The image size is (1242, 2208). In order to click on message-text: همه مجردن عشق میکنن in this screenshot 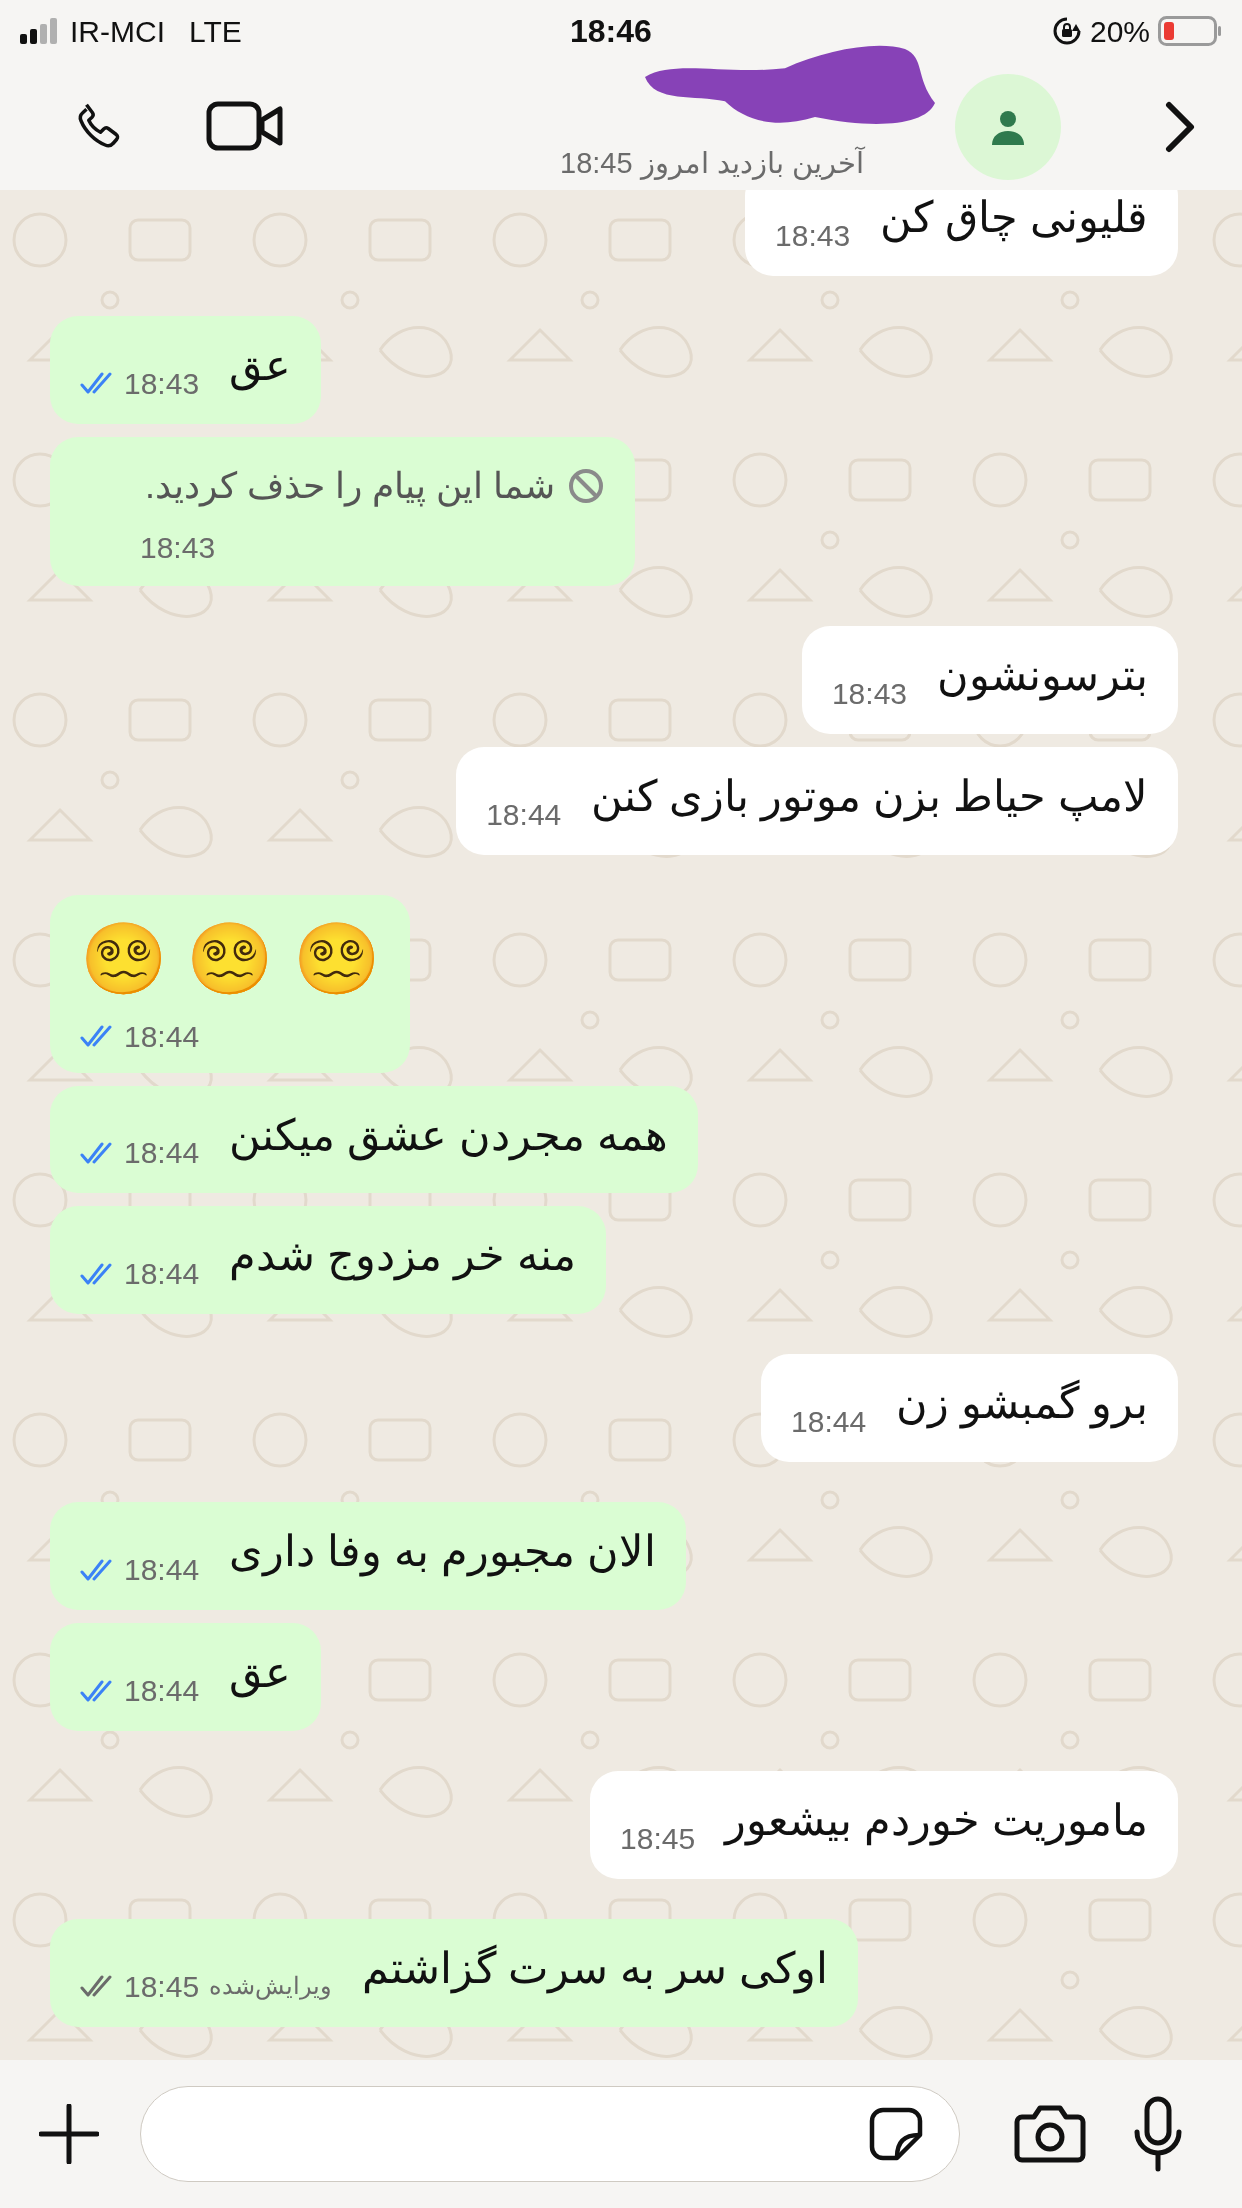, I will do `click(448, 1136)`.